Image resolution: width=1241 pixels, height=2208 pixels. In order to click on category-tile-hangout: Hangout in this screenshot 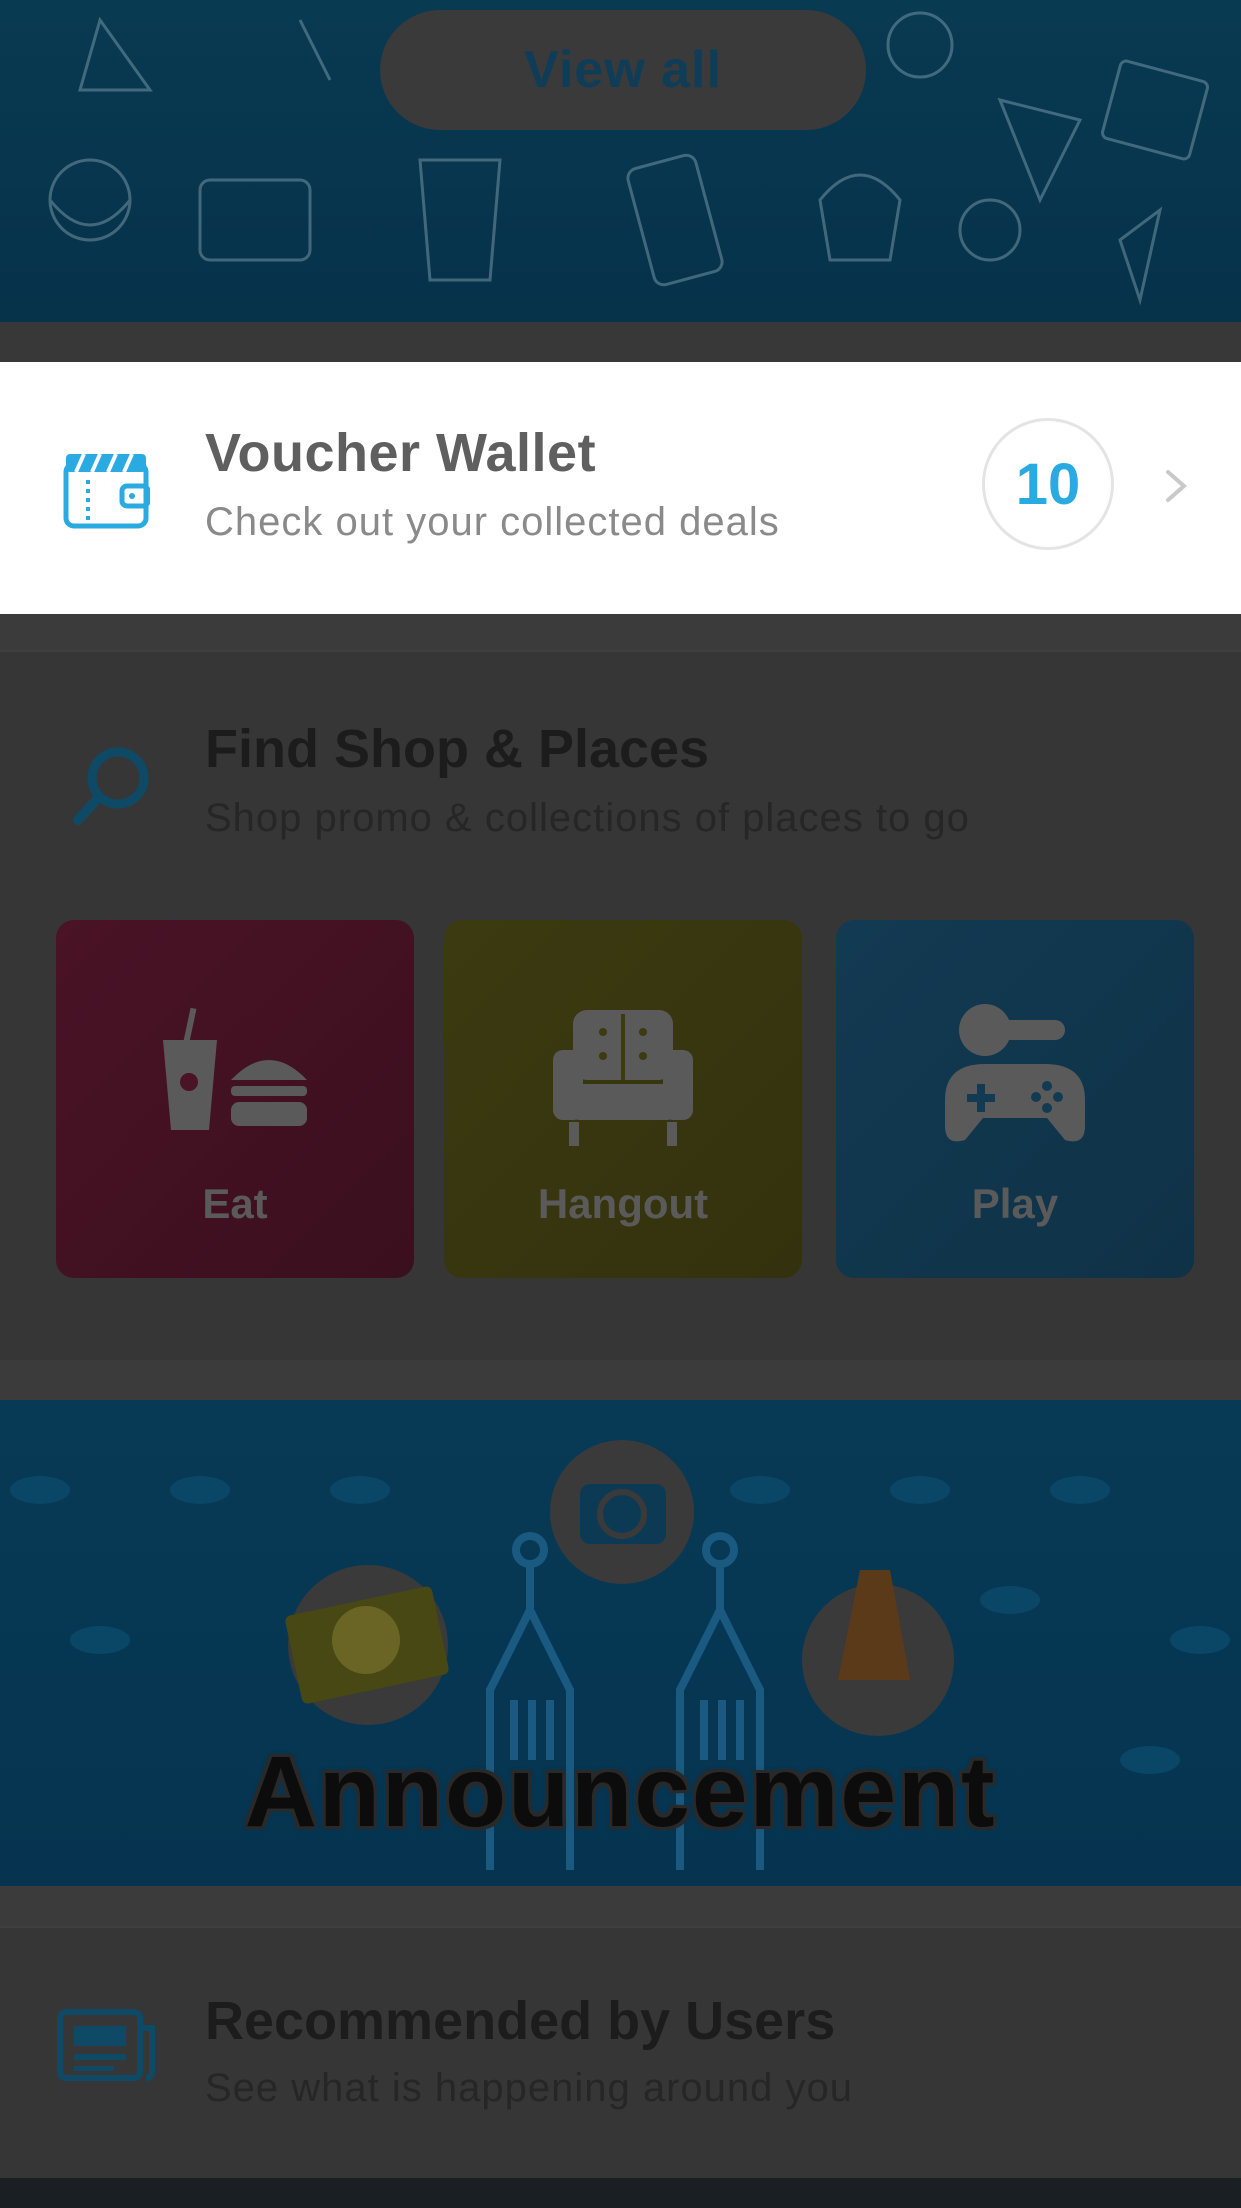, I will do `click(623, 1099)`.